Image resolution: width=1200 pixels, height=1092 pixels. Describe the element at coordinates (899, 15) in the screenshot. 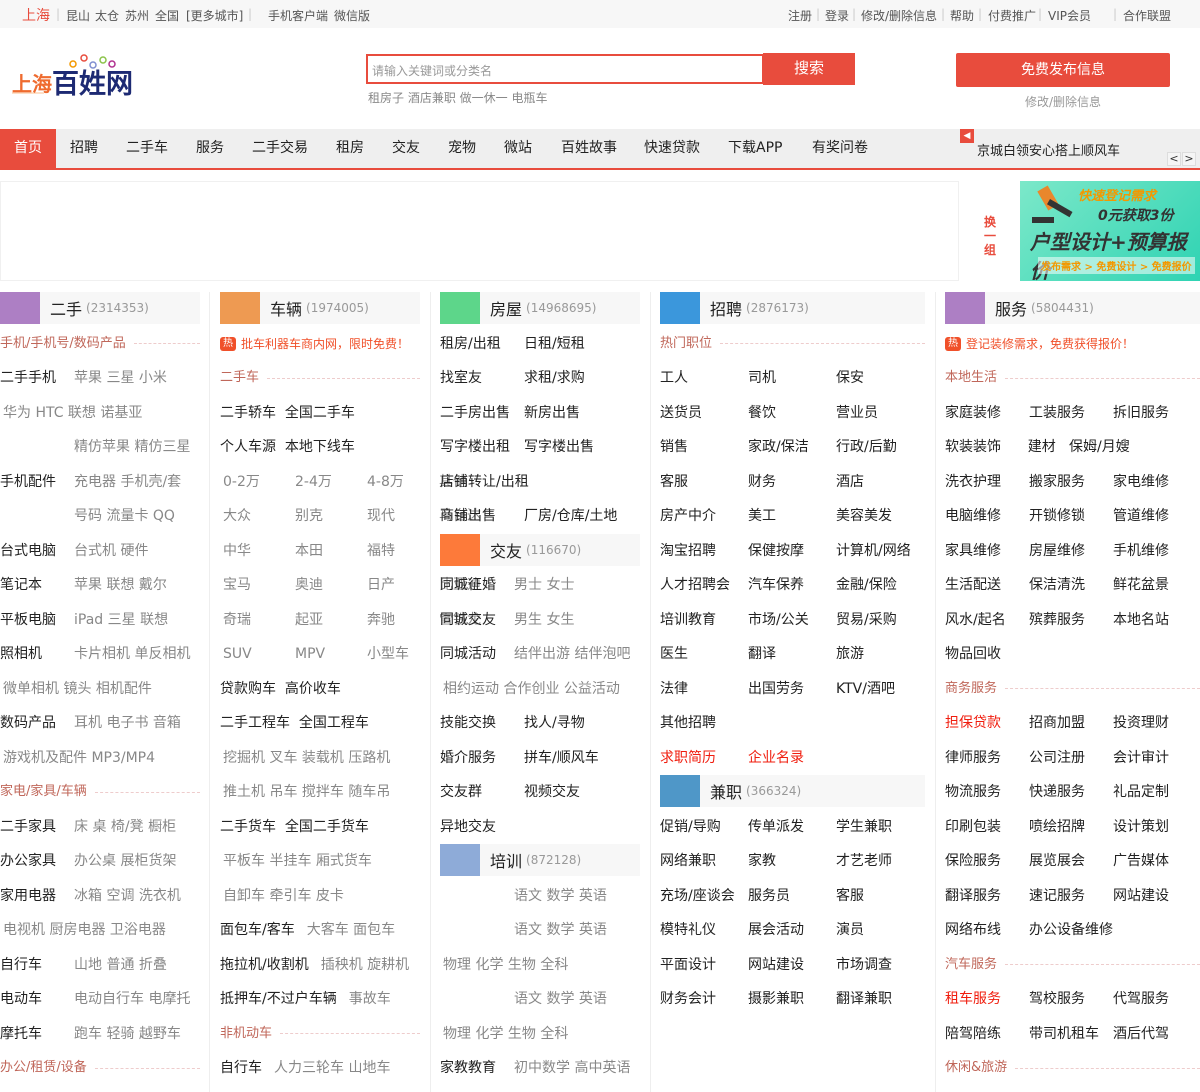

I see `edit-delete-link: 修改/删除信息` at that location.